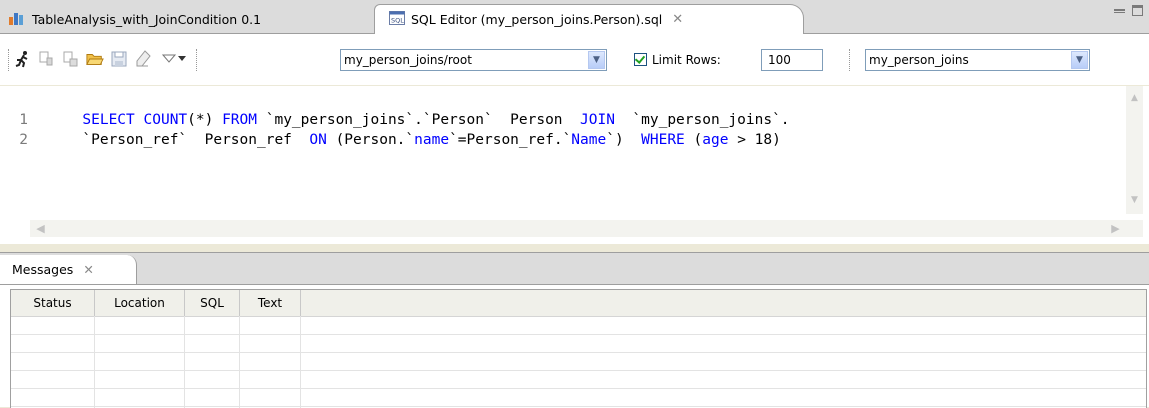 The width and height of the screenshot is (1149, 408). I want to click on svg-text: SQL, so click(397, 21).